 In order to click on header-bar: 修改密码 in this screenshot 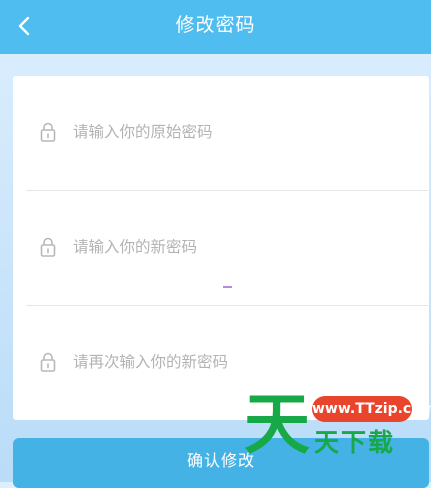, I will do `click(215, 27)`.